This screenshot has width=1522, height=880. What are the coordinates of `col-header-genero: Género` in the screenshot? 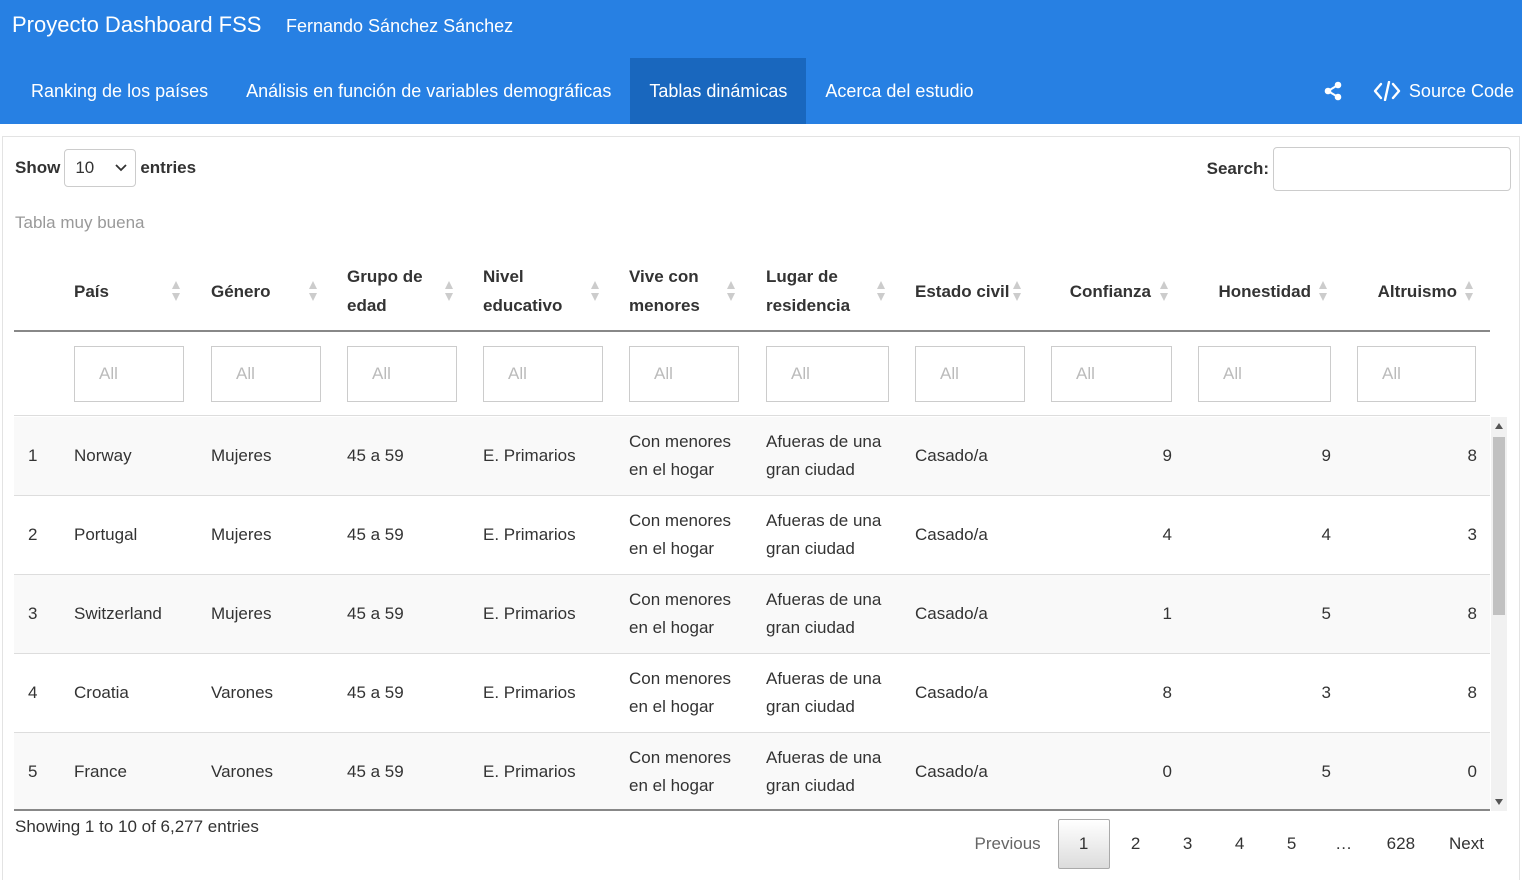 It's located at (261, 291).